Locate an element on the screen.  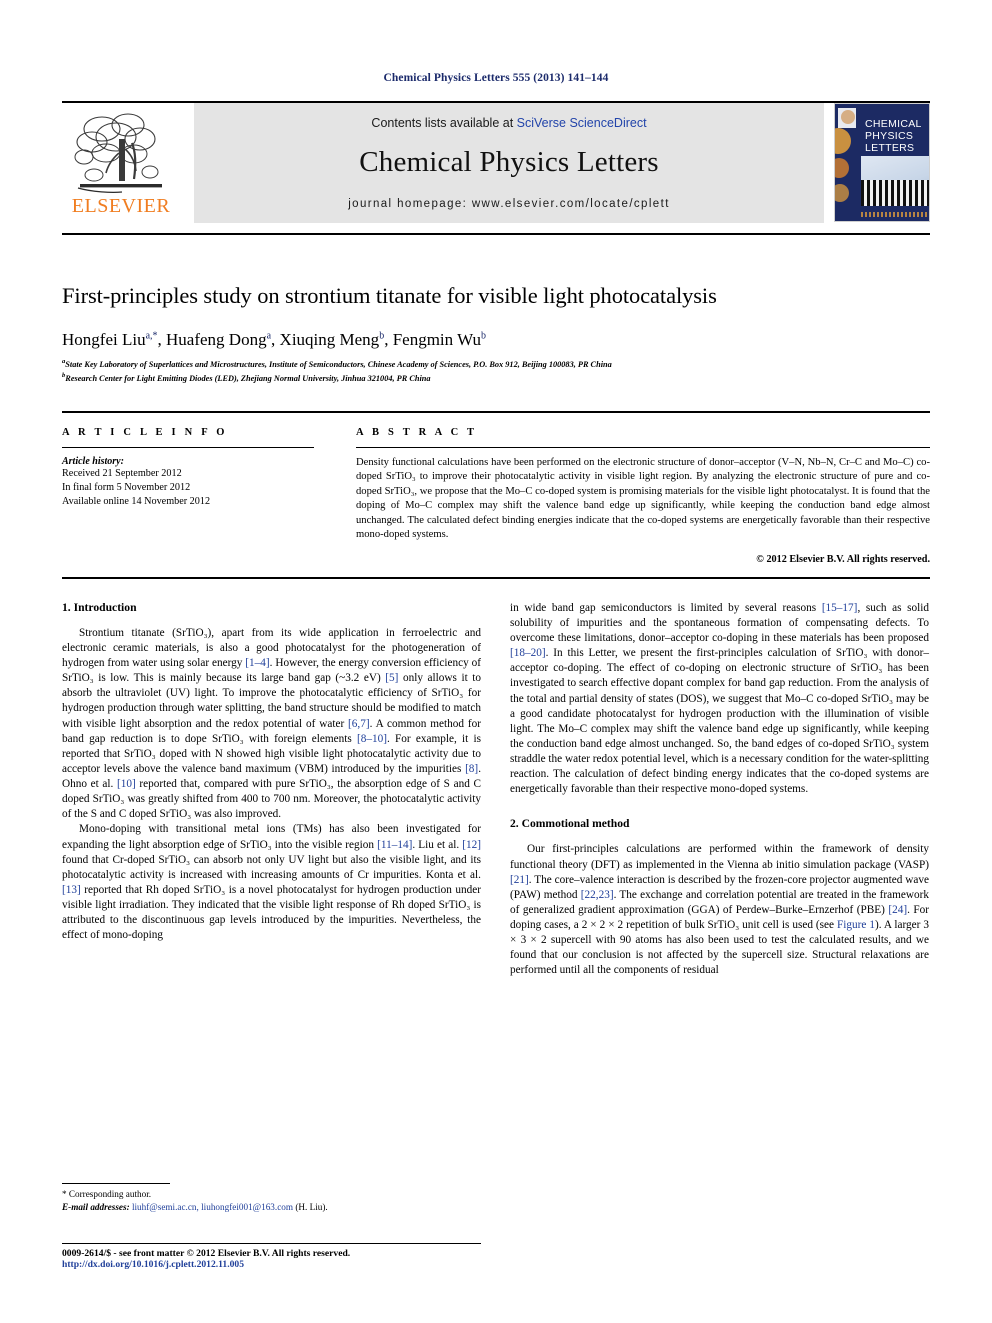
article-history-label: Article history: is located at coordinates (93, 461).